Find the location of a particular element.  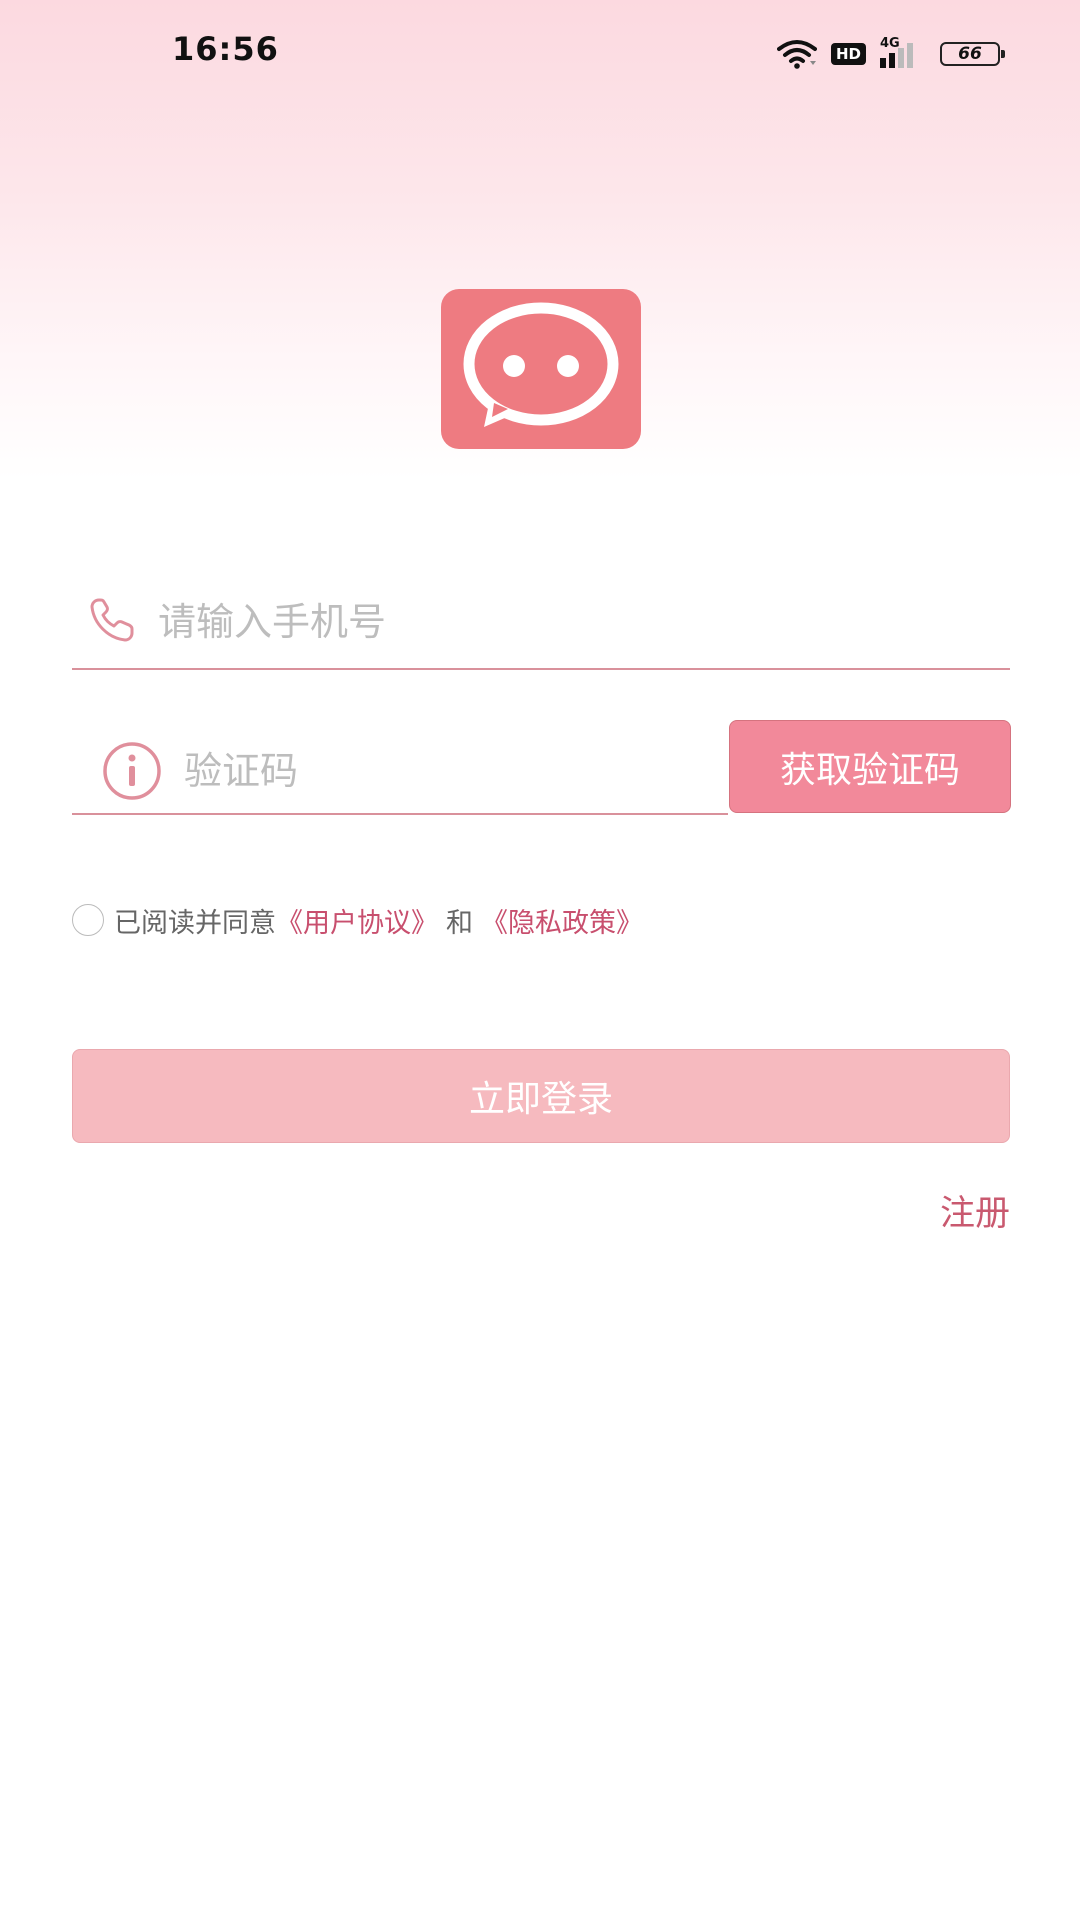

app-logo is located at coordinates (541, 369).